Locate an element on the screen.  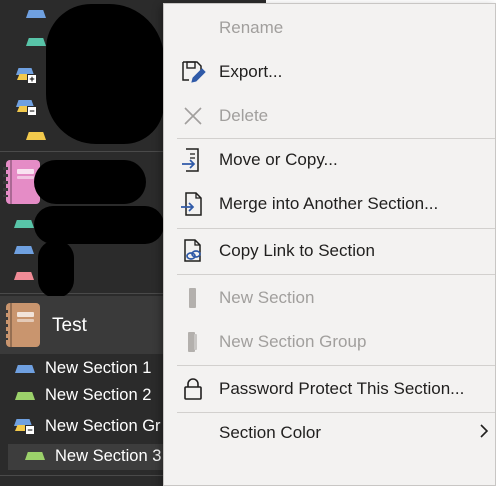
menu-item-label: Section Color is located at coordinates (270, 432).